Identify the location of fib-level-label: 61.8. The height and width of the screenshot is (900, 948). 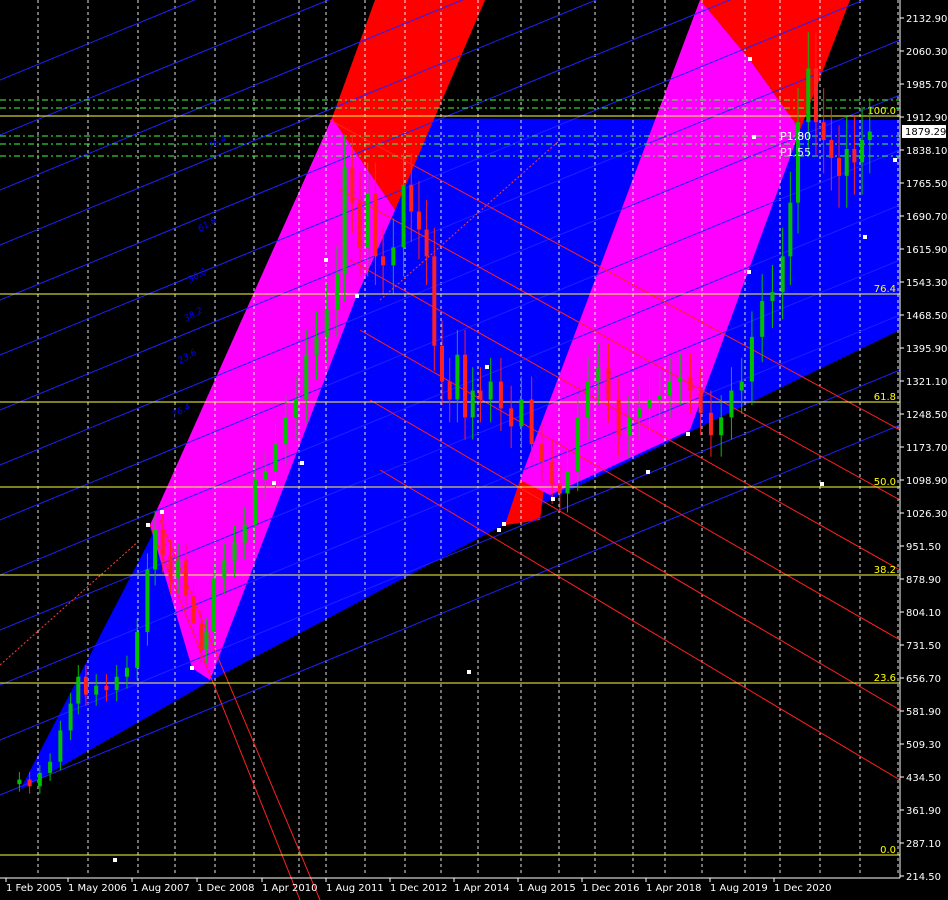
(885, 397).